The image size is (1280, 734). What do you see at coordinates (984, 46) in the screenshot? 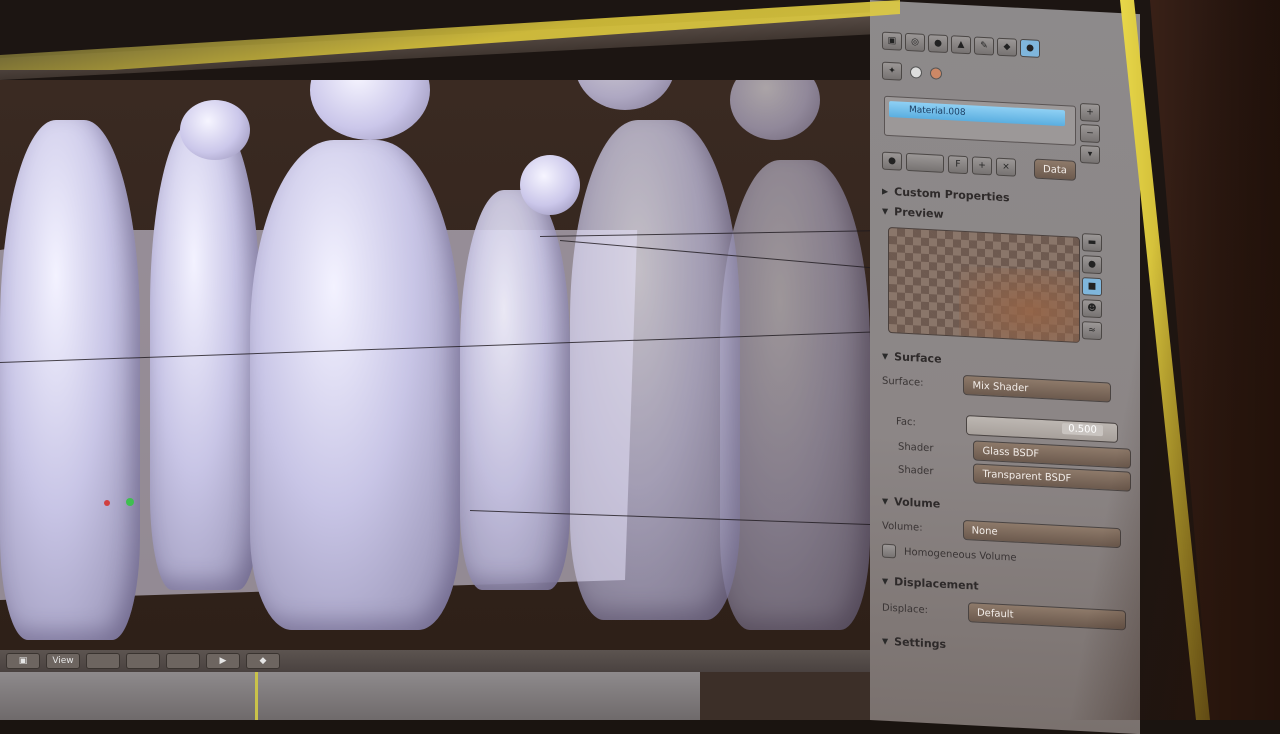
I see `modifier-tab-icon: ✎` at bounding box center [984, 46].